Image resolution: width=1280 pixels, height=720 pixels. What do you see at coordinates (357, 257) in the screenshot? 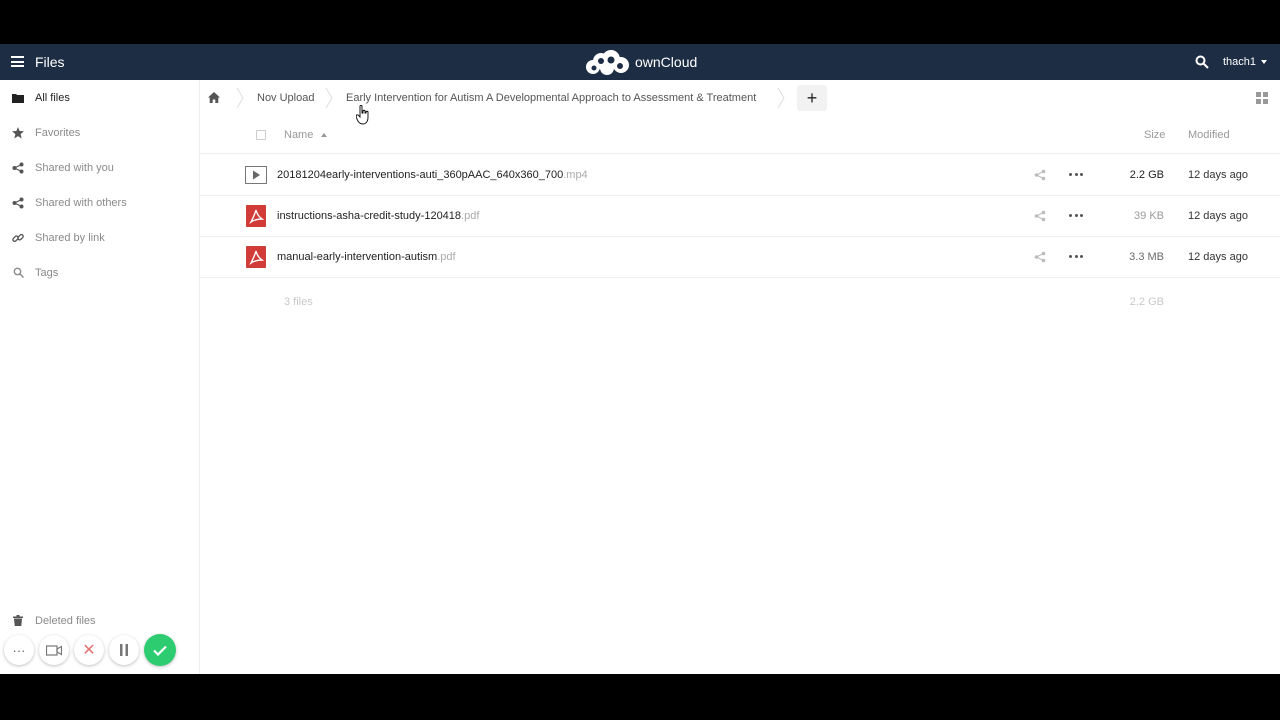
I see `file-basename: manual-early-intervention-autism` at bounding box center [357, 257].